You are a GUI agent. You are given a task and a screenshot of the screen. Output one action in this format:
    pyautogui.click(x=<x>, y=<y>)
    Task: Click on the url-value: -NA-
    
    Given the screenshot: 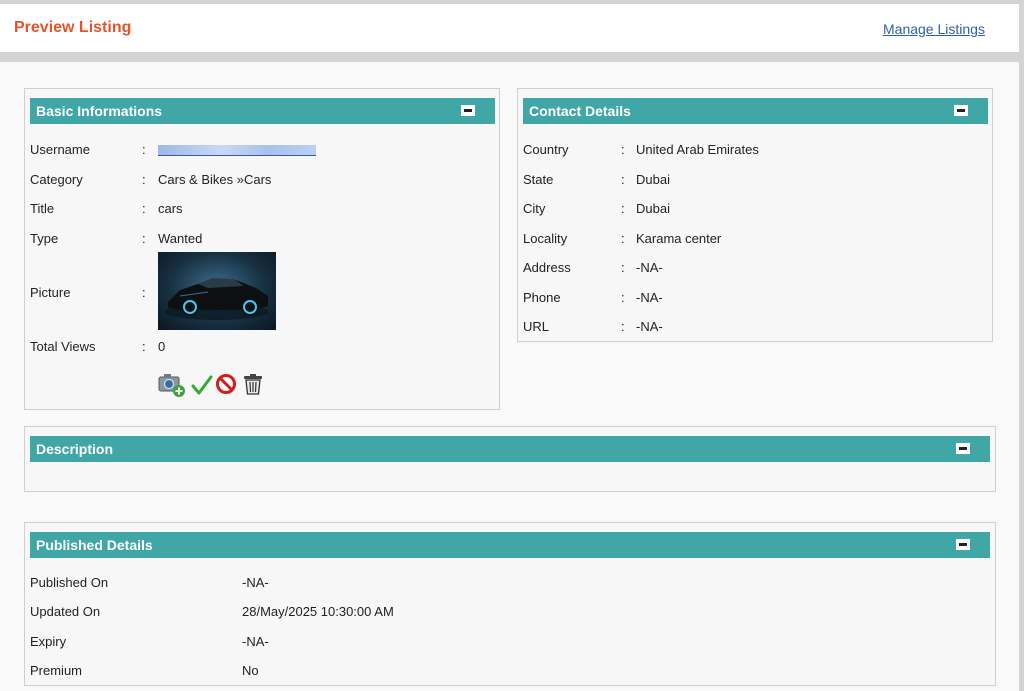 What is the action you would take?
    pyautogui.click(x=649, y=326)
    